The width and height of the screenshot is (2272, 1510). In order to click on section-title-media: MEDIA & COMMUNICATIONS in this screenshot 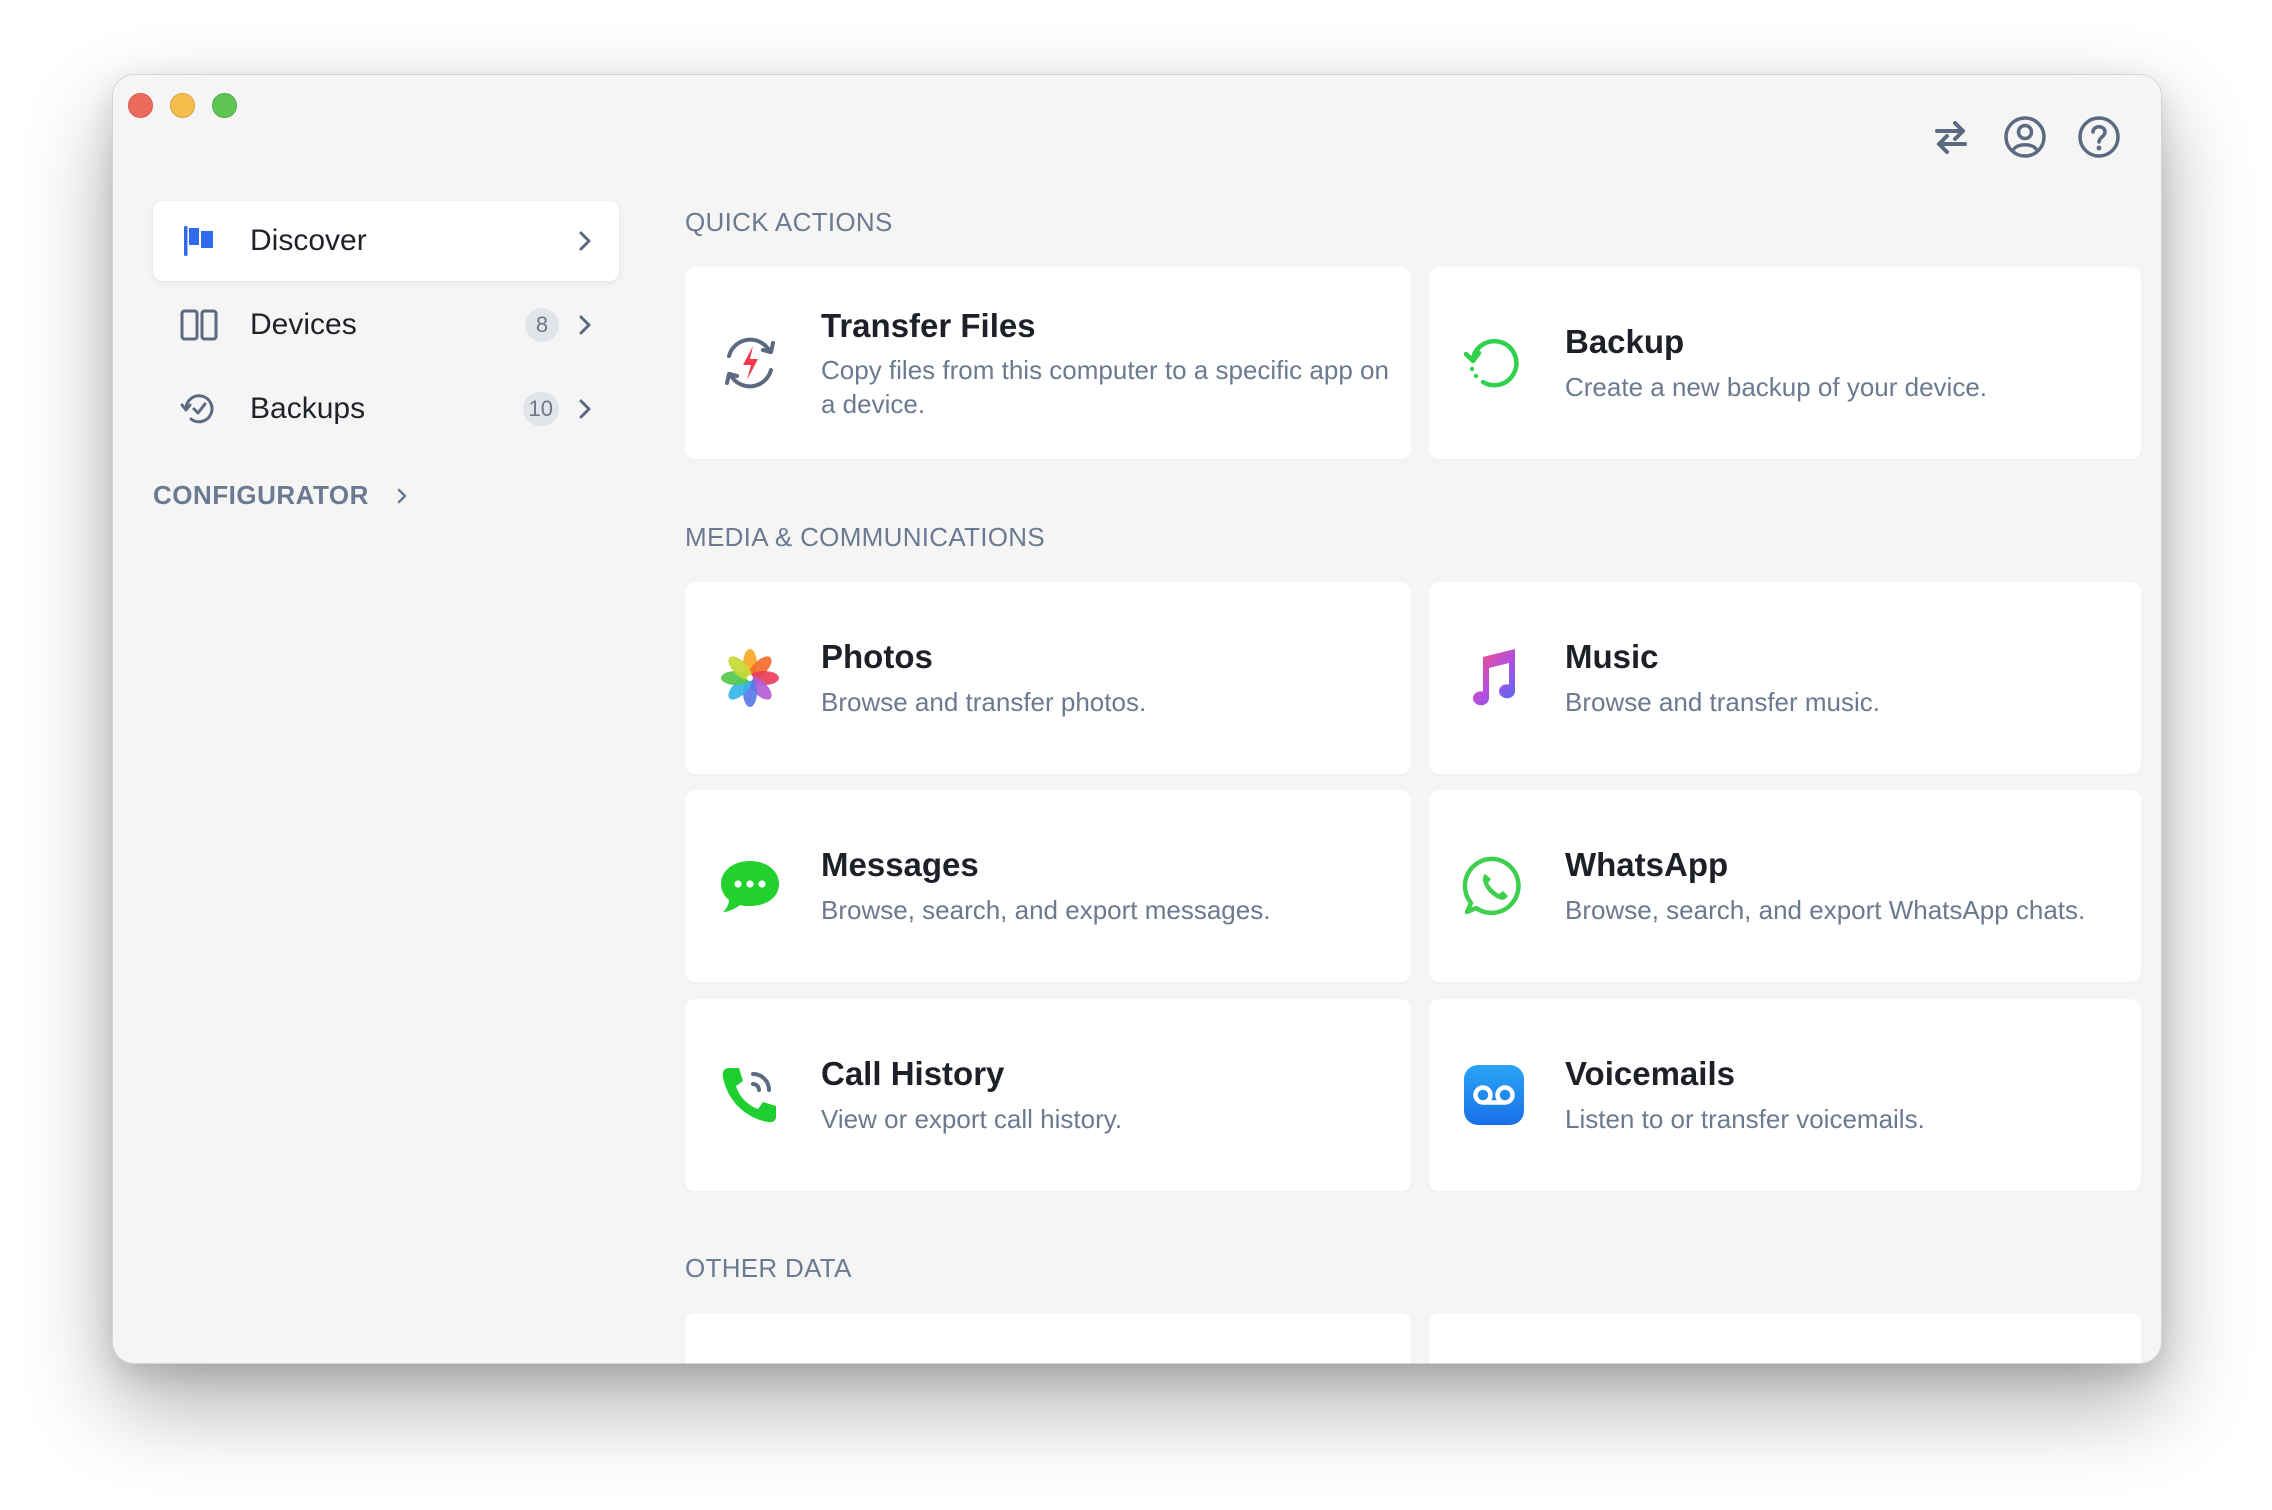, I will do `click(865, 537)`.